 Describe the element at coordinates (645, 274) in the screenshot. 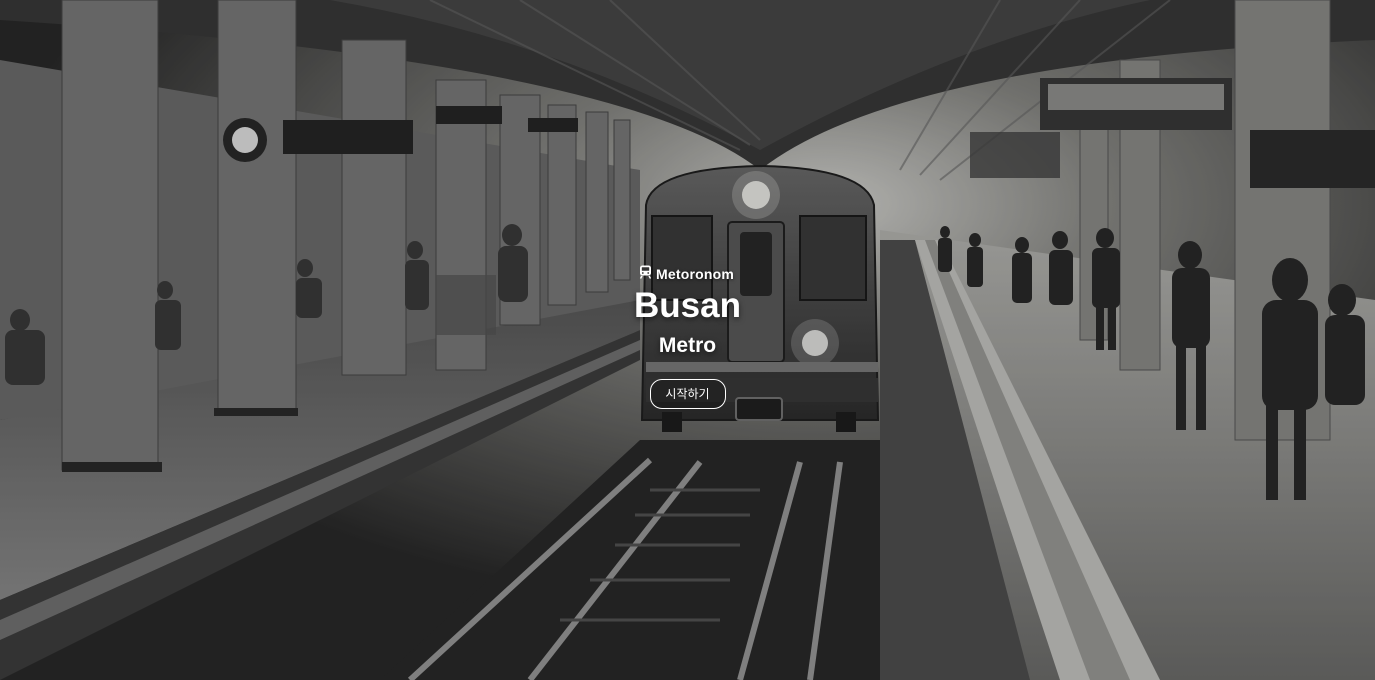

I see `train-icon` at that location.